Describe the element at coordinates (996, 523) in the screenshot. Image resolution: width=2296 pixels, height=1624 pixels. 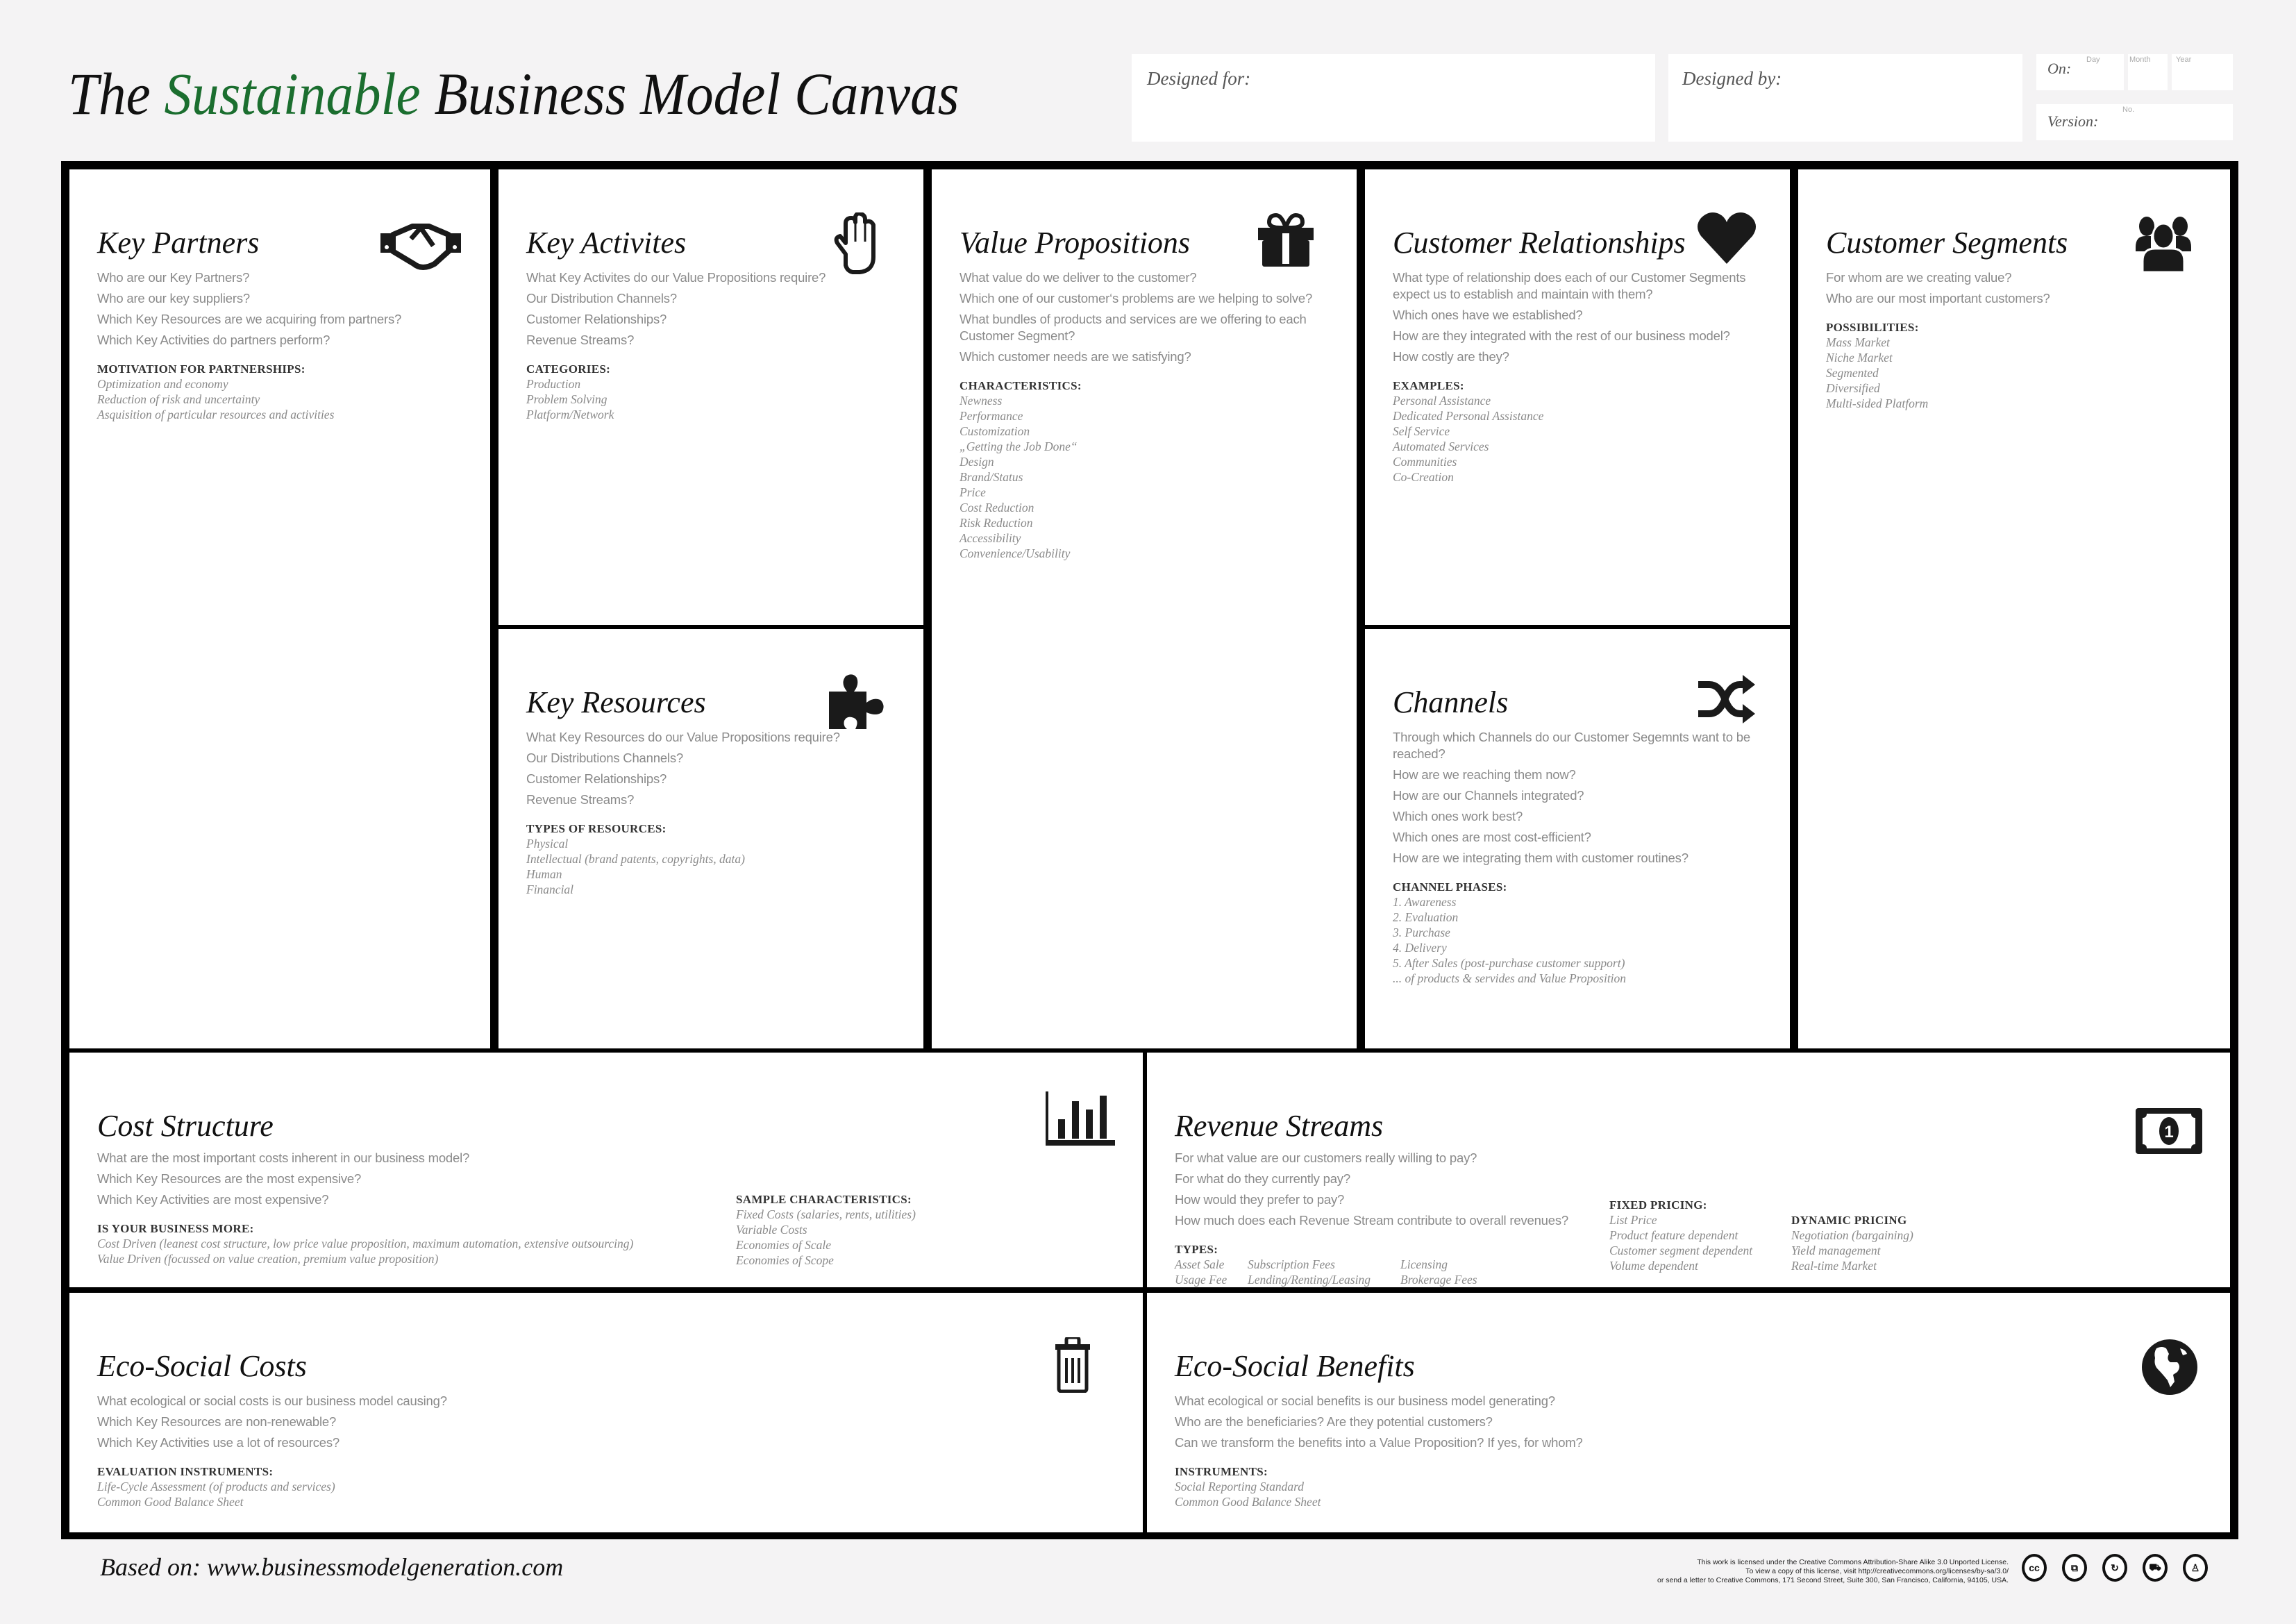
I see `list-item: Risk Reduction` at that location.